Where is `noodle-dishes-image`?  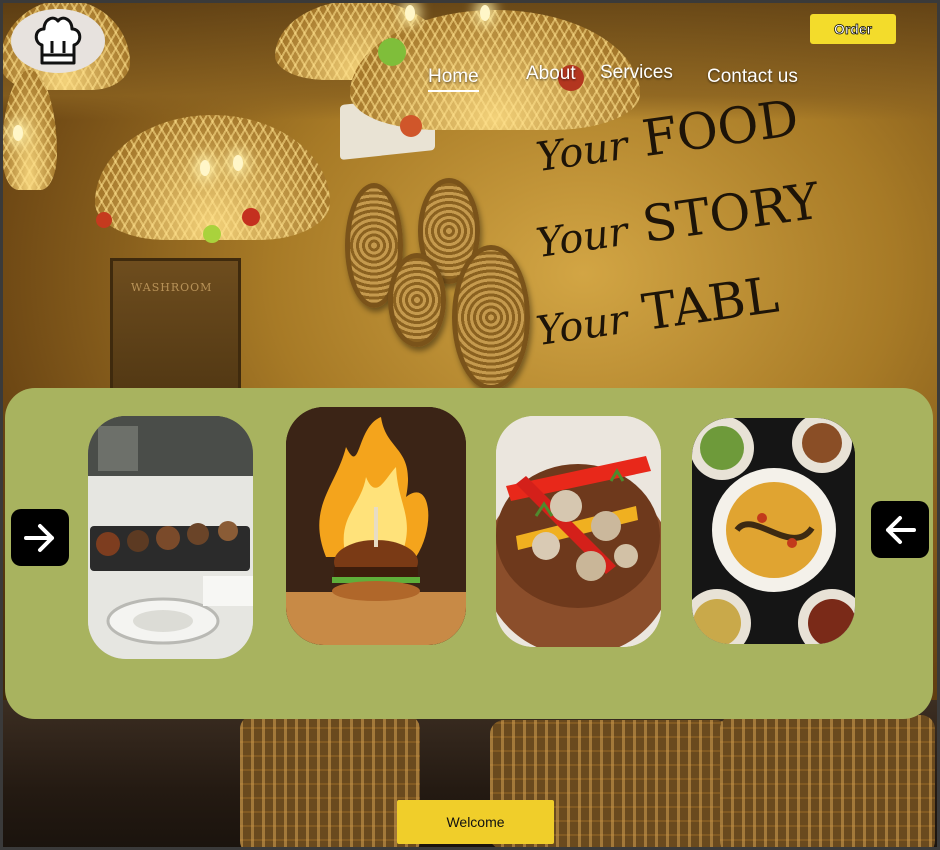 noodle-dishes-image is located at coordinates (773, 531).